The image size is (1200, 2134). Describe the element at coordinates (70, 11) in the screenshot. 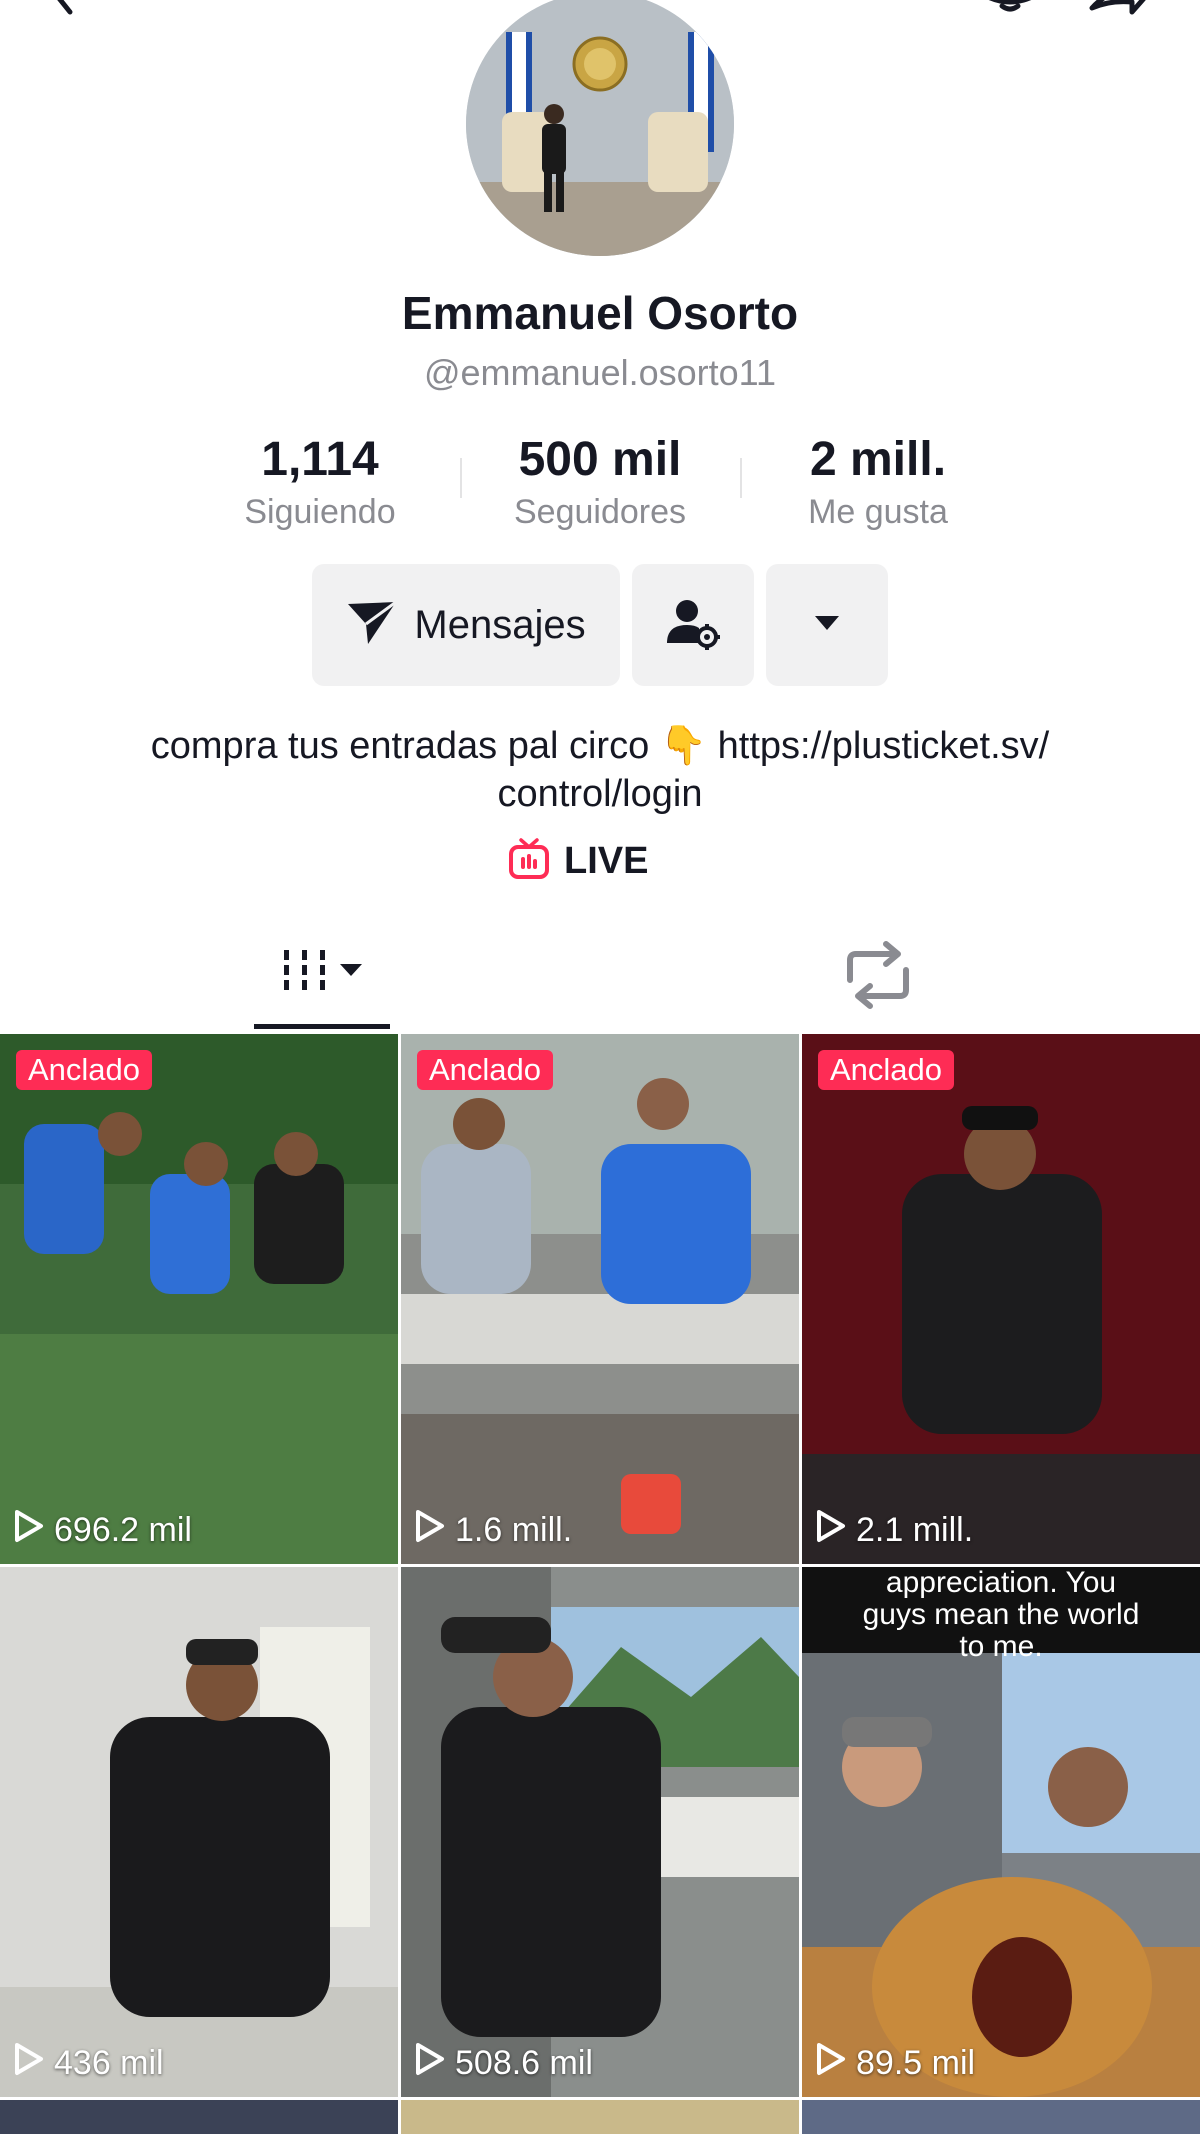

I see `back-icon` at that location.